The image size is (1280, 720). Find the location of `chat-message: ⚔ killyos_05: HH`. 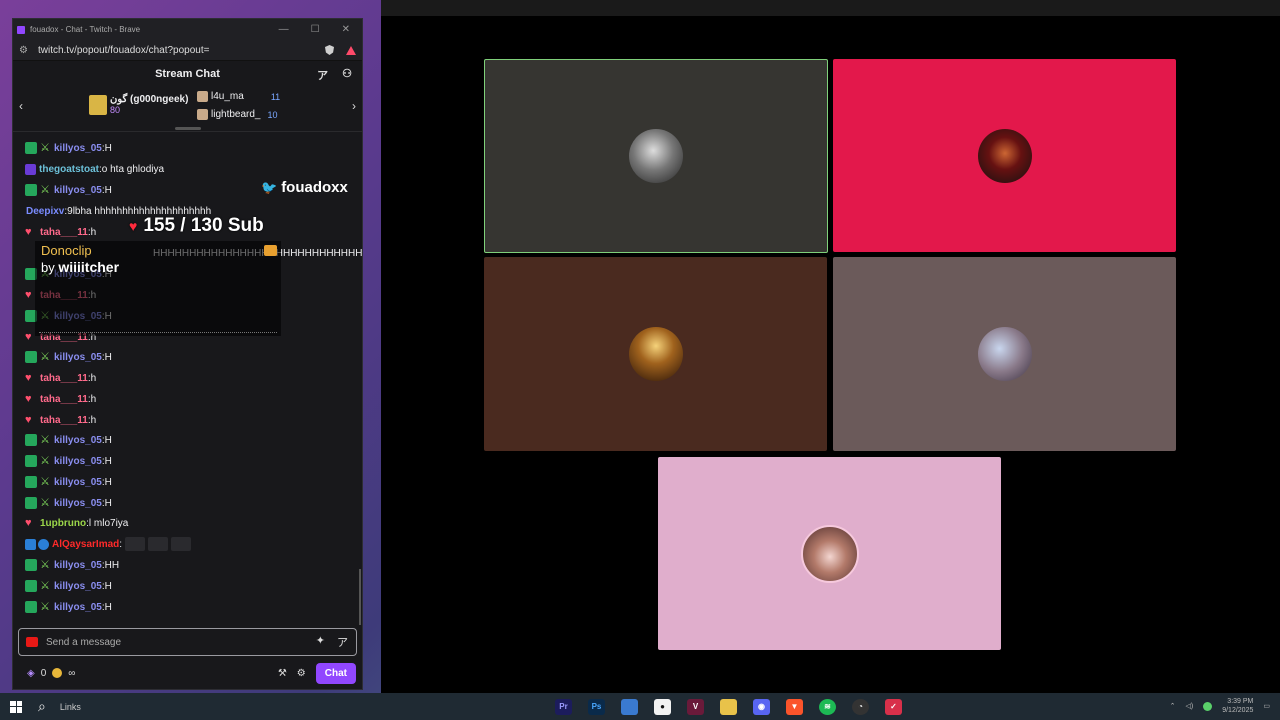

chat-message: ⚔ killyos_05: HH is located at coordinates (66, 565).